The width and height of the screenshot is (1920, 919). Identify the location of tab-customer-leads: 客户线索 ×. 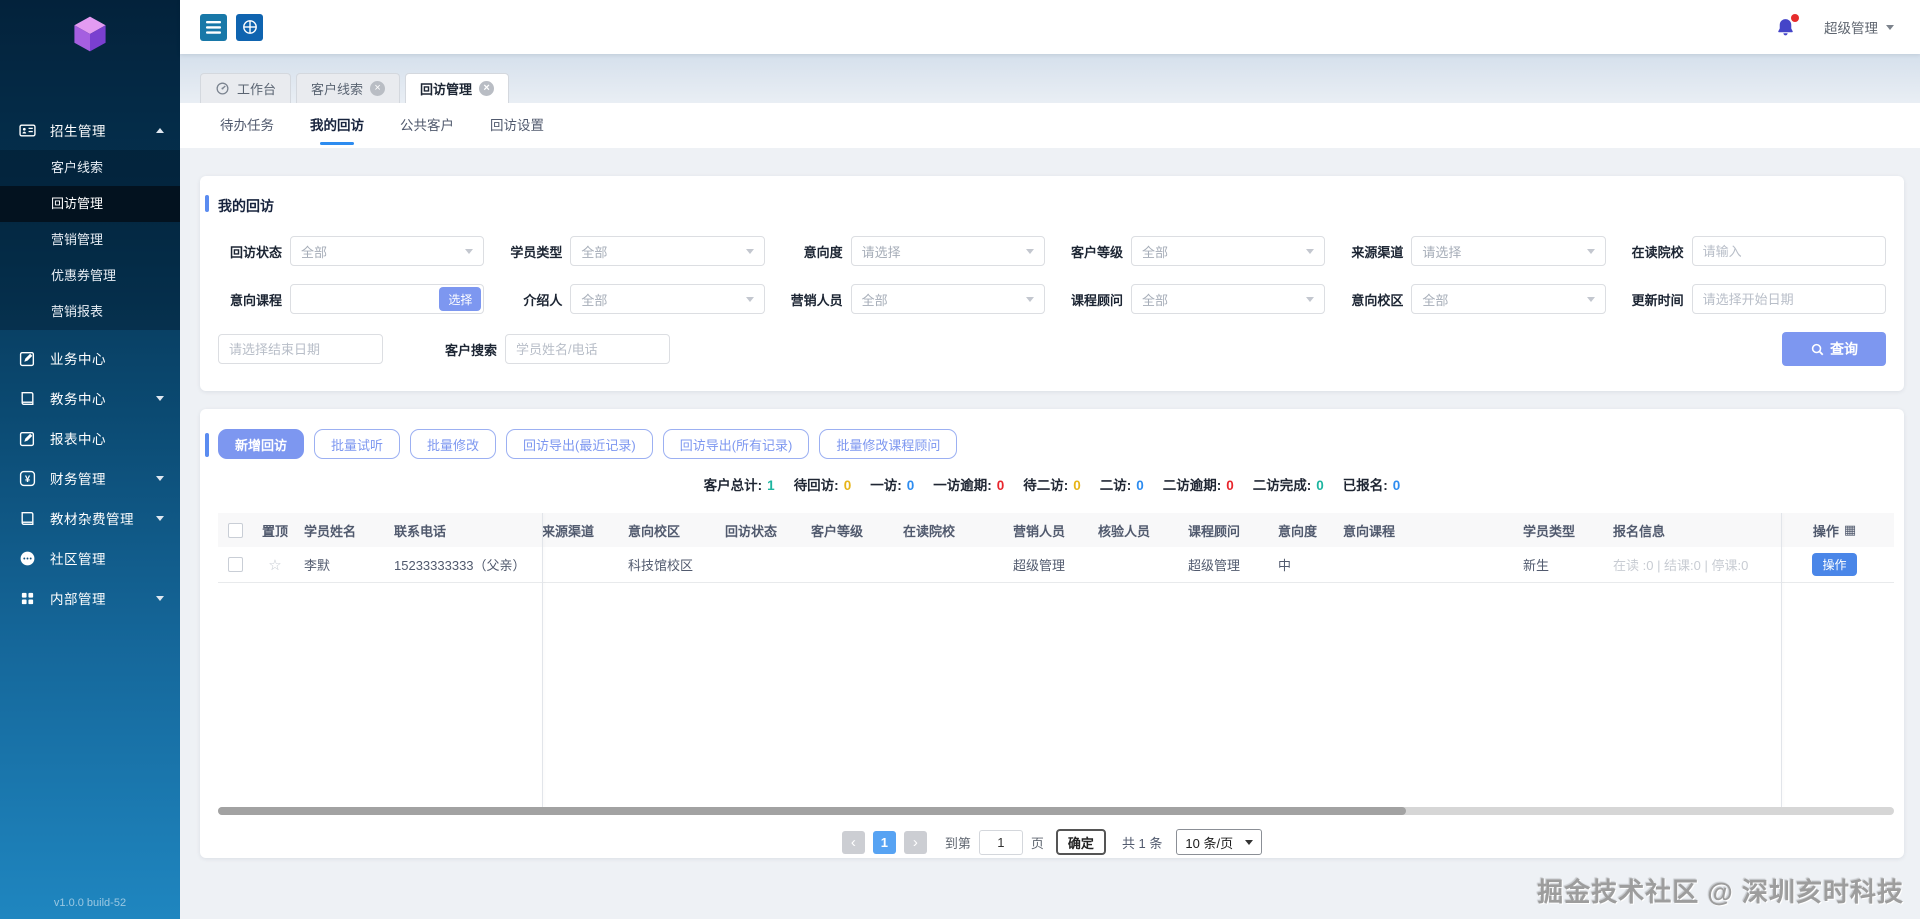
(348, 88).